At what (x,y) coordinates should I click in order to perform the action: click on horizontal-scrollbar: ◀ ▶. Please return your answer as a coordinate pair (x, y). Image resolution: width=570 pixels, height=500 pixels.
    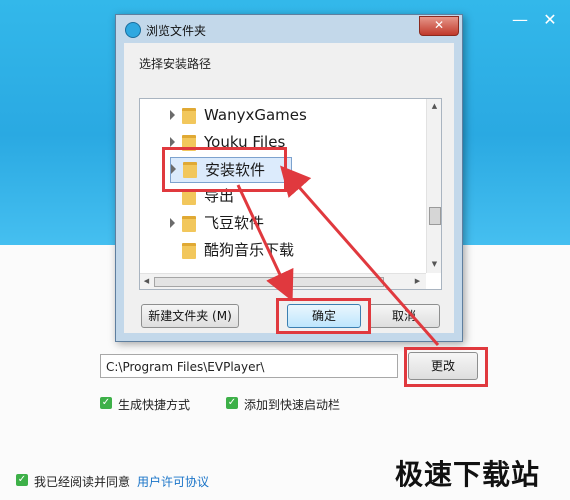
    Looking at the image, I should click on (283, 281).